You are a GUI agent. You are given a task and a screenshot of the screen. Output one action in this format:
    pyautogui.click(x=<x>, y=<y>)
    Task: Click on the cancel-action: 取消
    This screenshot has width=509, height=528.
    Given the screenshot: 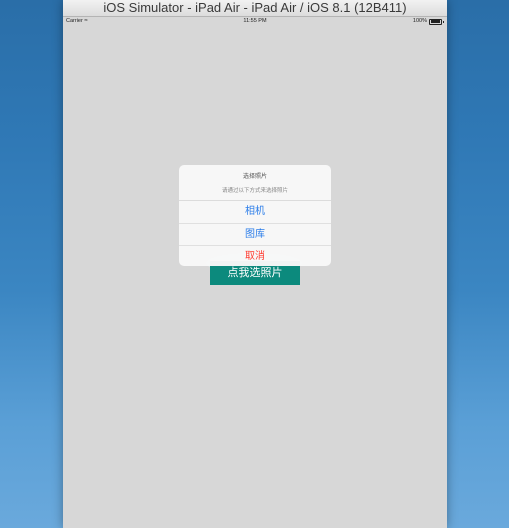 What is the action you would take?
    pyautogui.click(x=255, y=256)
    